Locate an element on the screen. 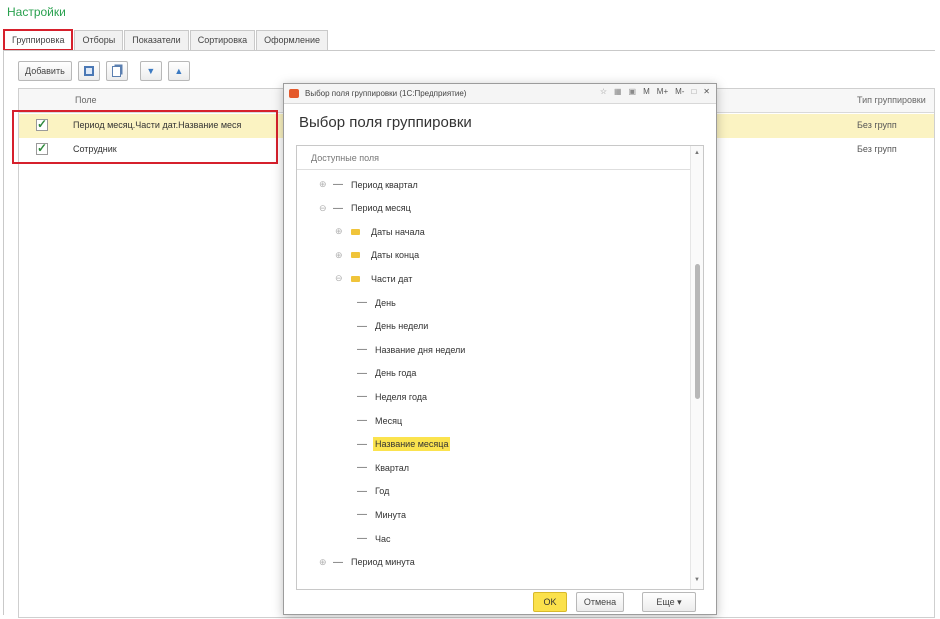  tree-node-label: Квартал is located at coordinates (392, 467).